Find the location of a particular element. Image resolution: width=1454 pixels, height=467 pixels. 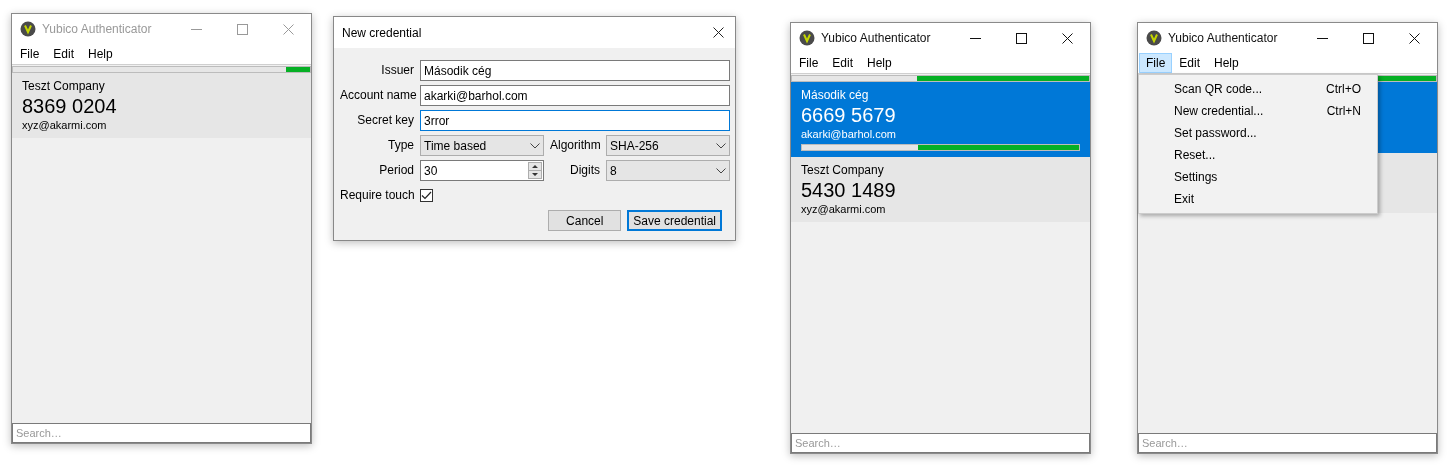

otp-code: 5430 1489 is located at coordinates (849, 190).